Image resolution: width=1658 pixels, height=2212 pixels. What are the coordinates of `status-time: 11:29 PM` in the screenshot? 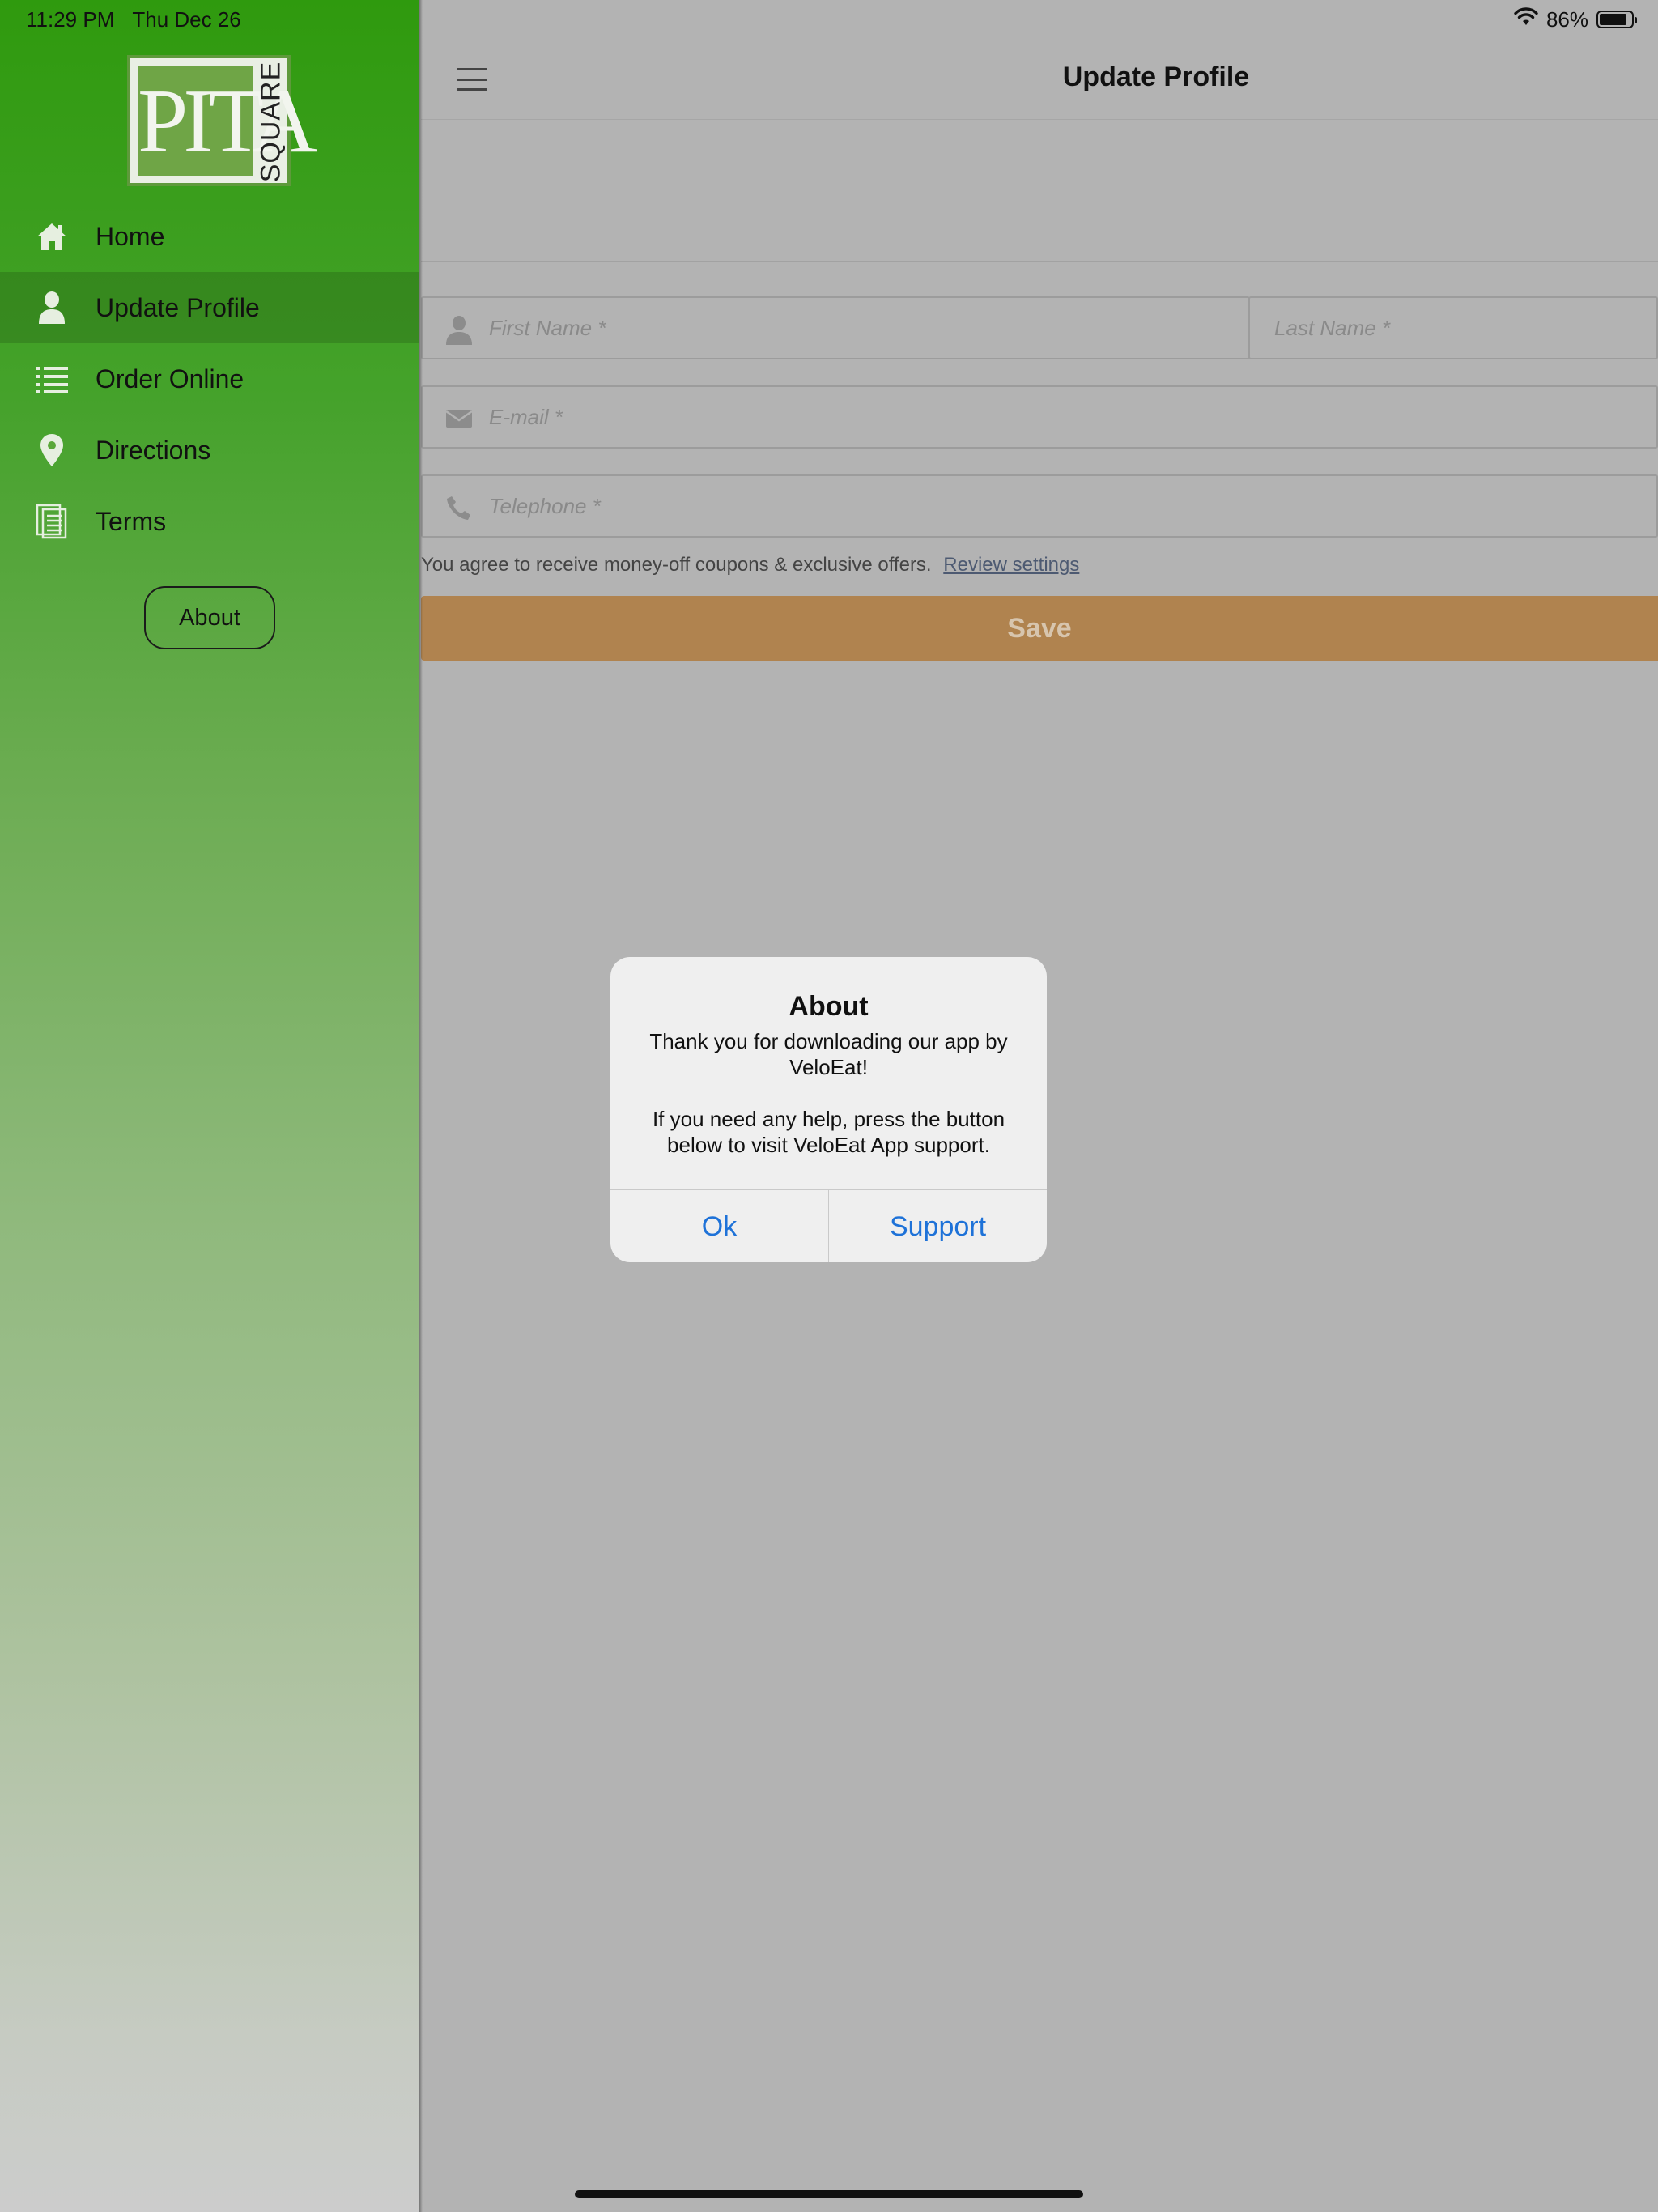 It's located at (70, 19).